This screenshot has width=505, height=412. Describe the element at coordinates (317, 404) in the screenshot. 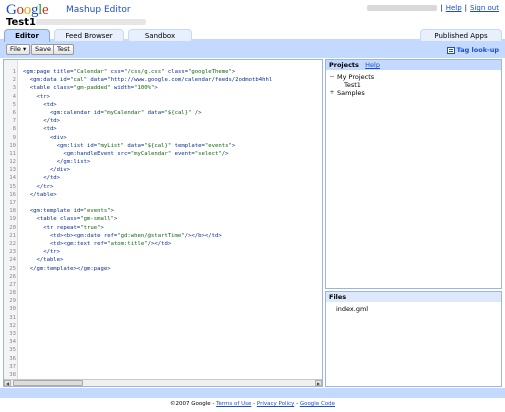

I see `google-code-link: Google Code` at that location.